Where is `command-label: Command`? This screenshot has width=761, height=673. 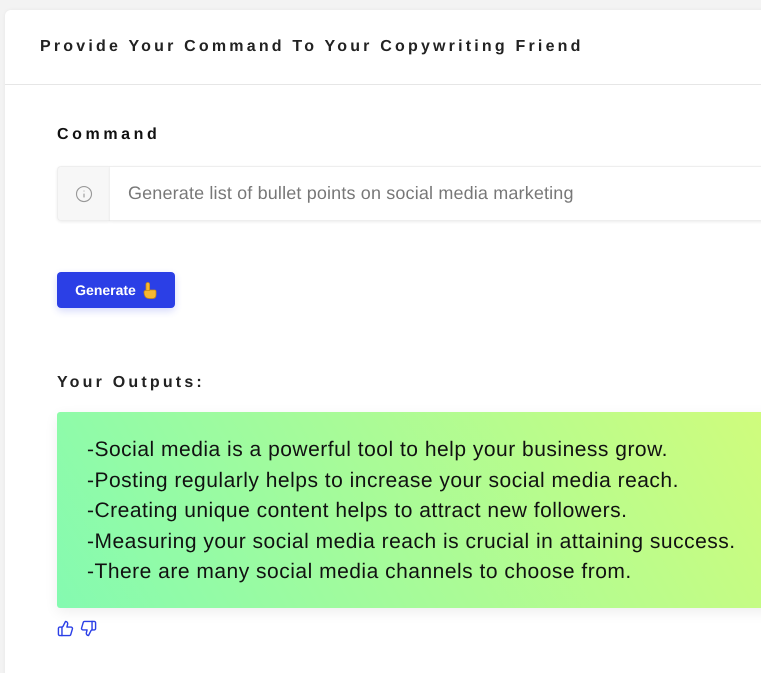
command-label: Command is located at coordinates (108, 135).